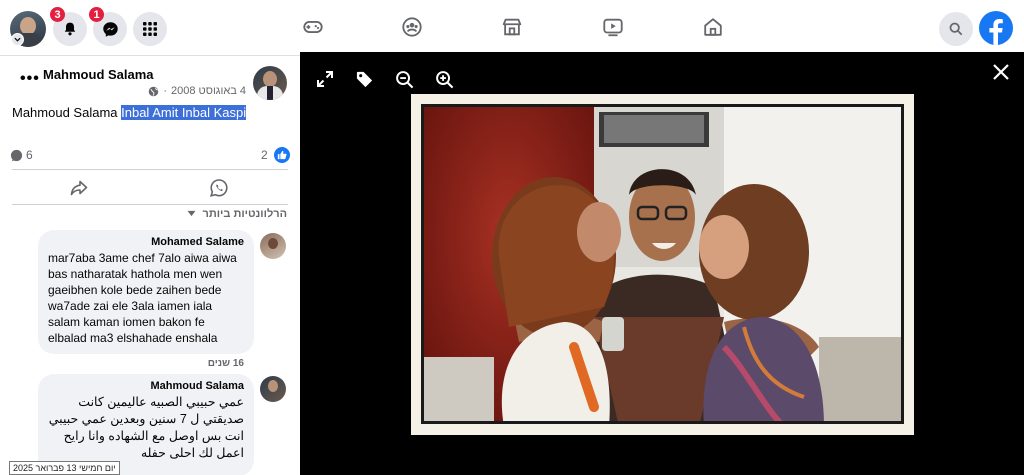 This screenshot has height=475, width=1024. I want to click on comment-author: Mahmoud Salama, so click(146, 386).